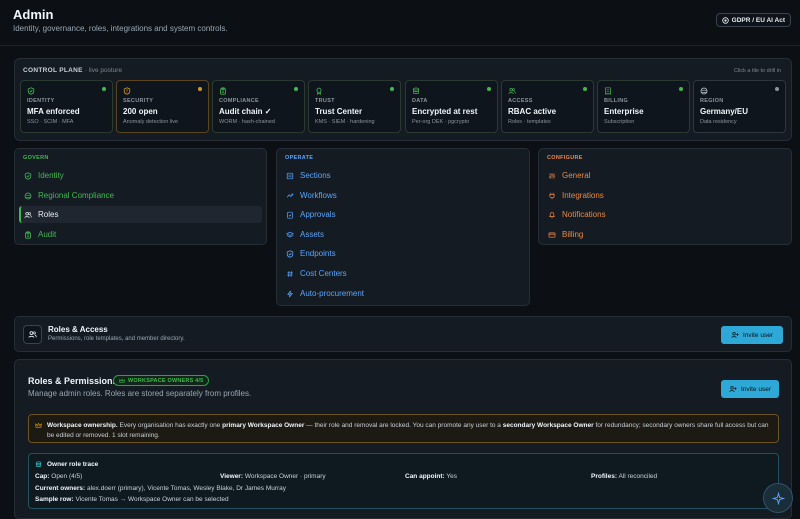 The height and width of the screenshot is (519, 800). Describe the element at coordinates (552, 195) in the screenshot. I see `plug-icon` at that location.